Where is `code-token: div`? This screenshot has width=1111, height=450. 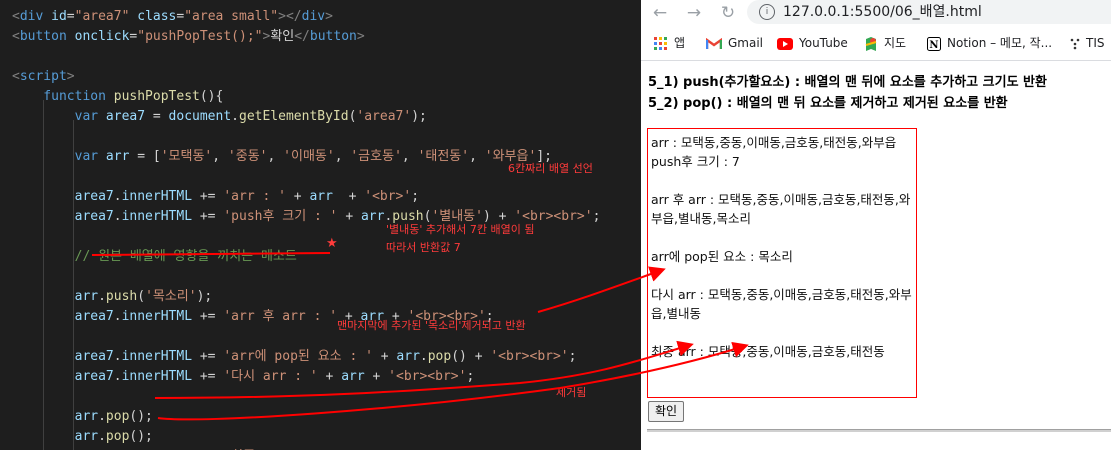 code-token: div is located at coordinates (35, 16).